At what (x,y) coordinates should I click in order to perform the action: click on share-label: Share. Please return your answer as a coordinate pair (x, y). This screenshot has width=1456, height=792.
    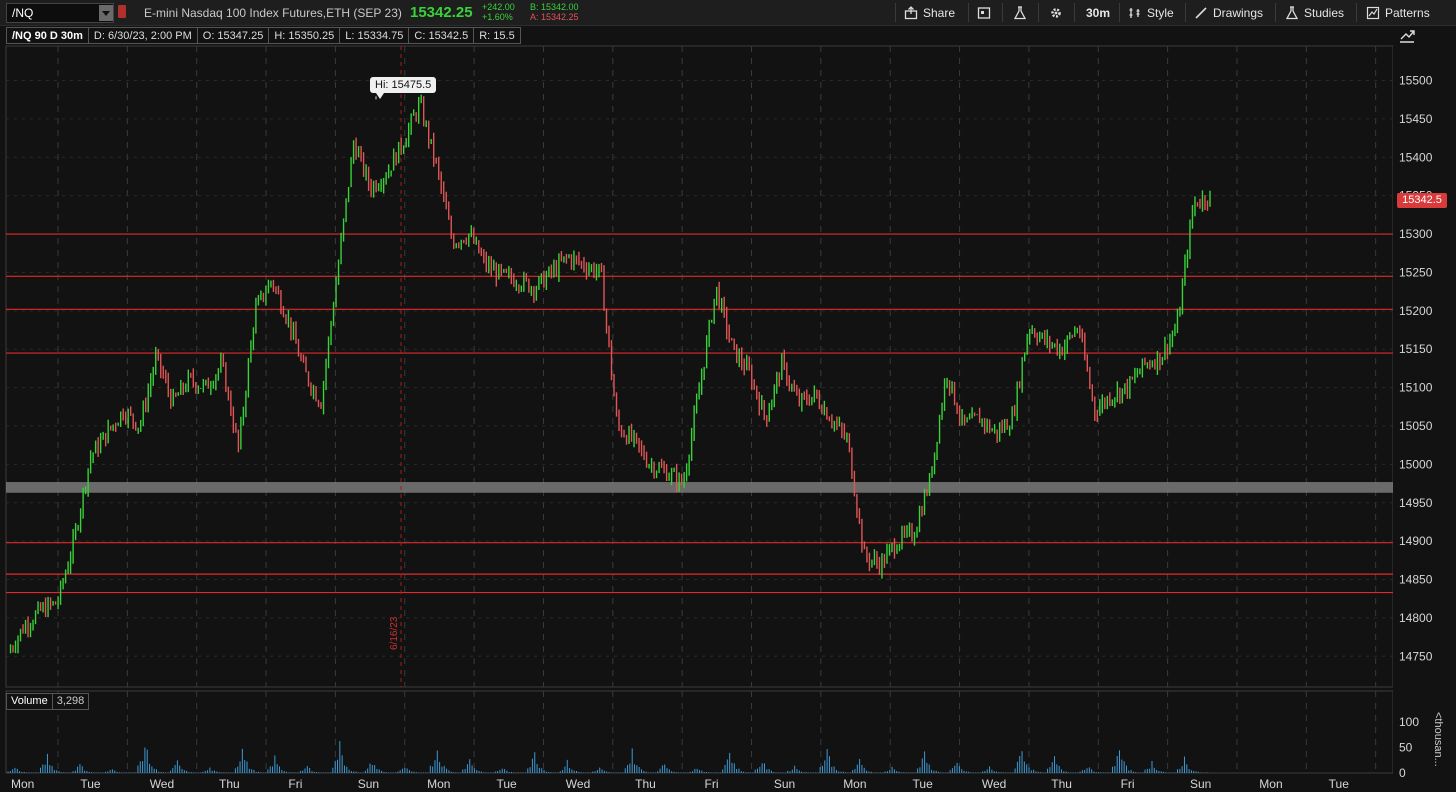
    Looking at the image, I should click on (939, 12).